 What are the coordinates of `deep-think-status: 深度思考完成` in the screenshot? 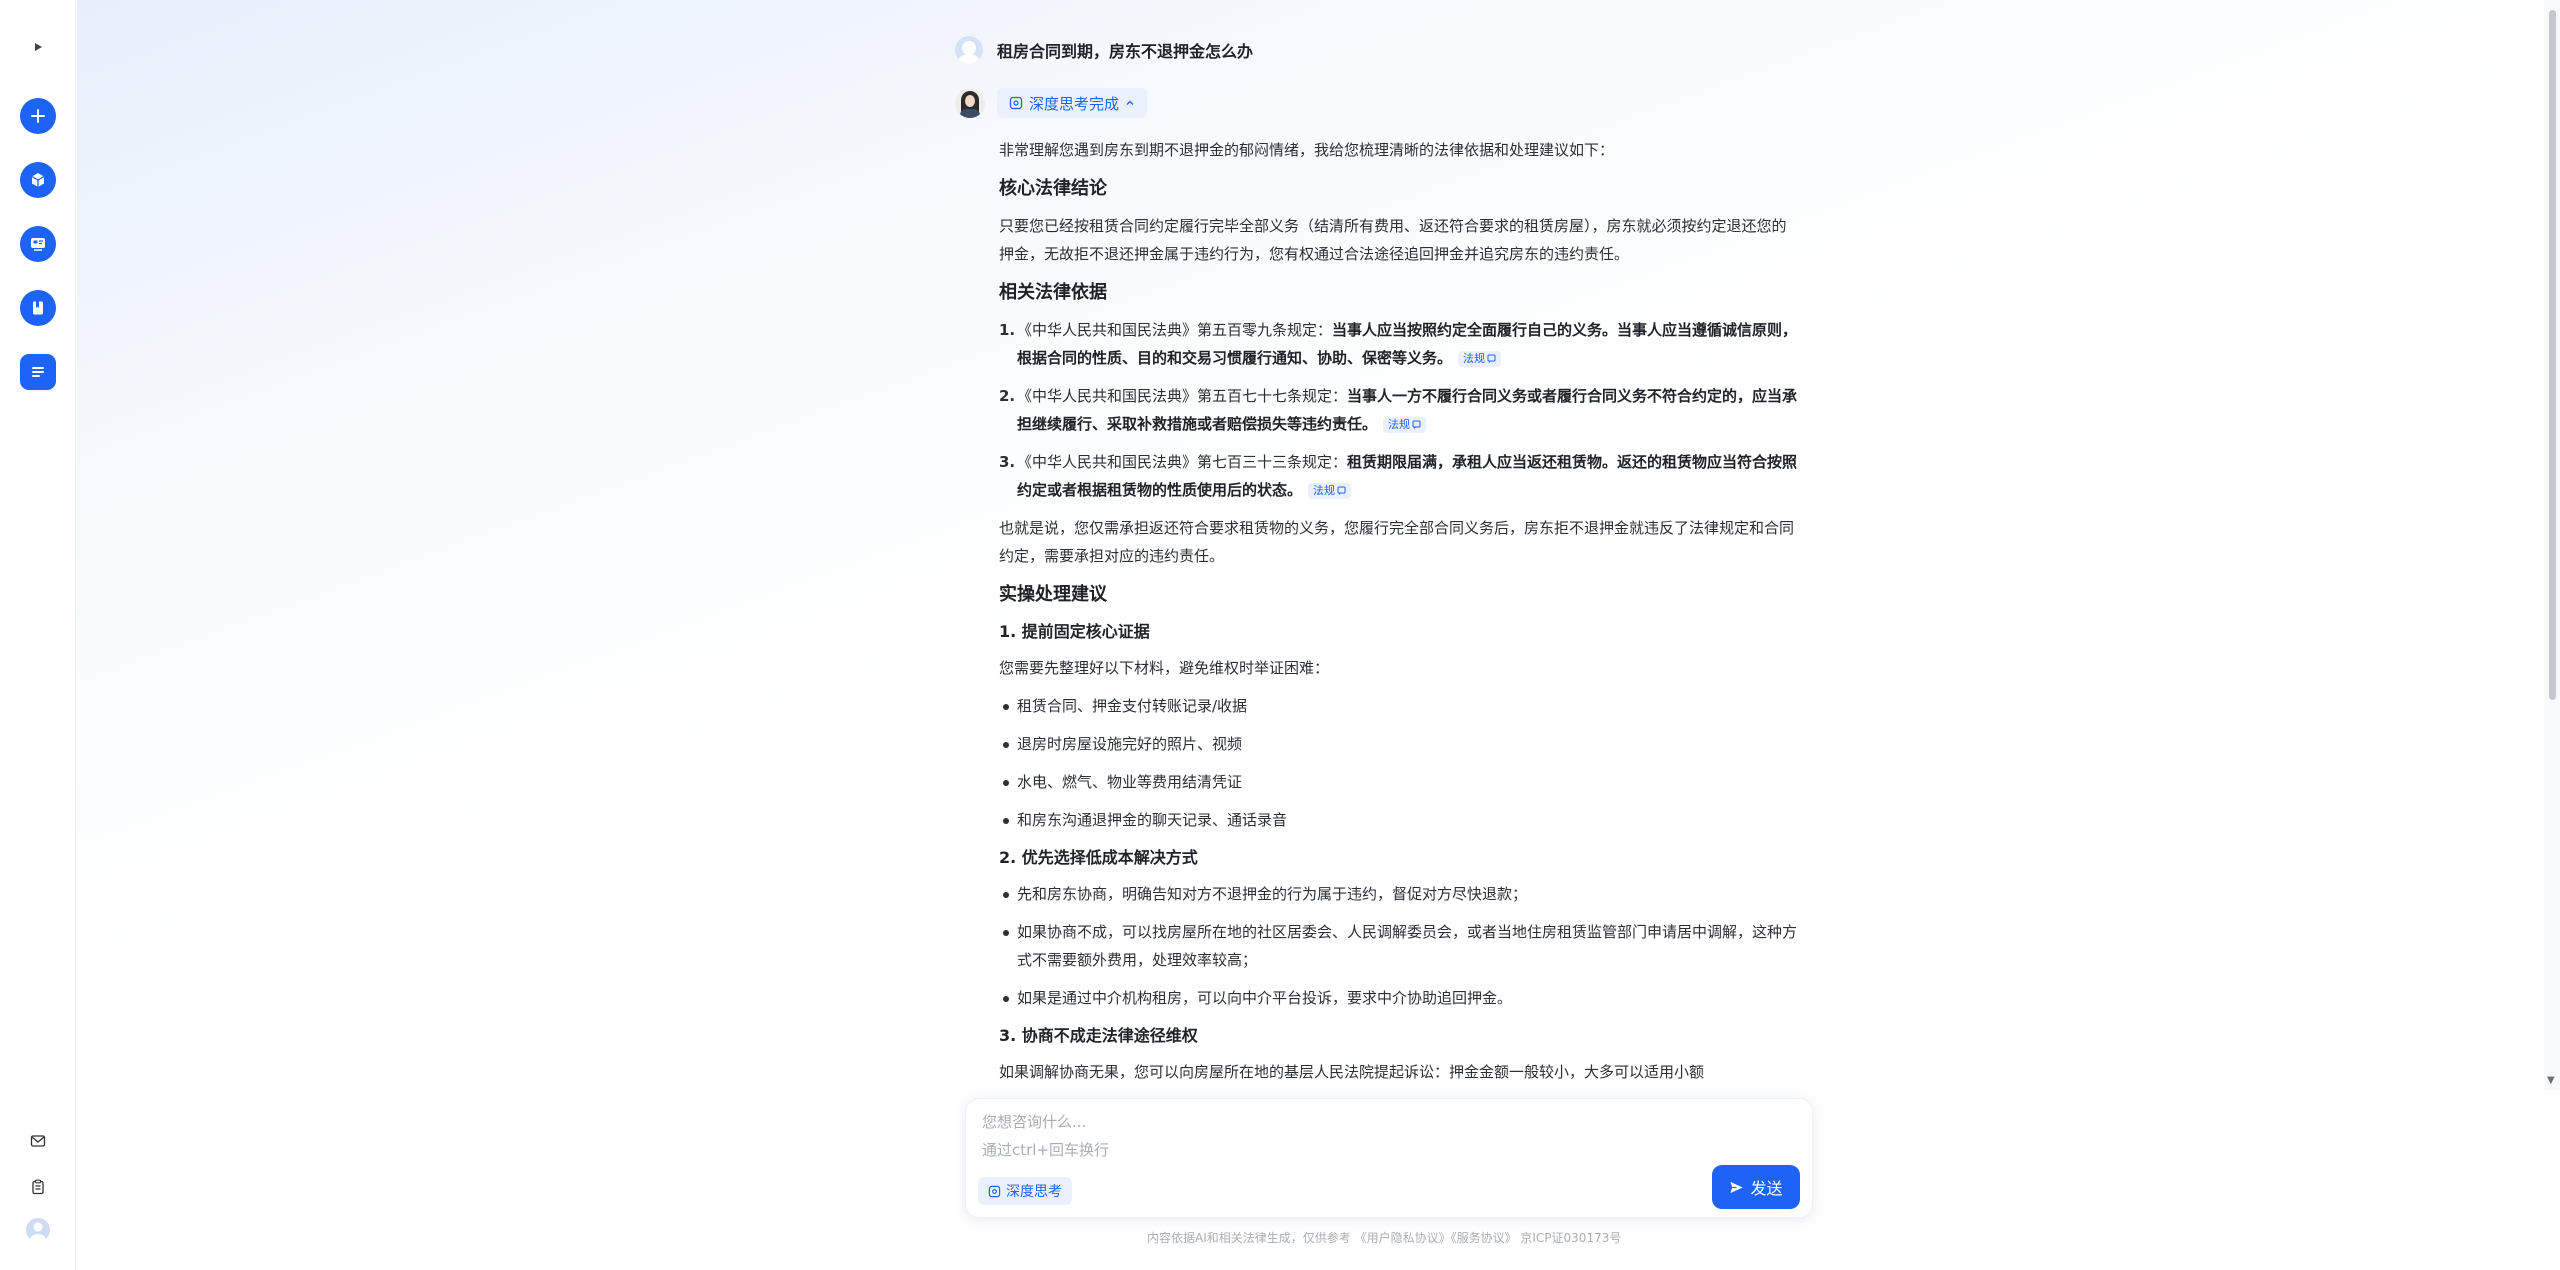 It's located at (1074, 103).